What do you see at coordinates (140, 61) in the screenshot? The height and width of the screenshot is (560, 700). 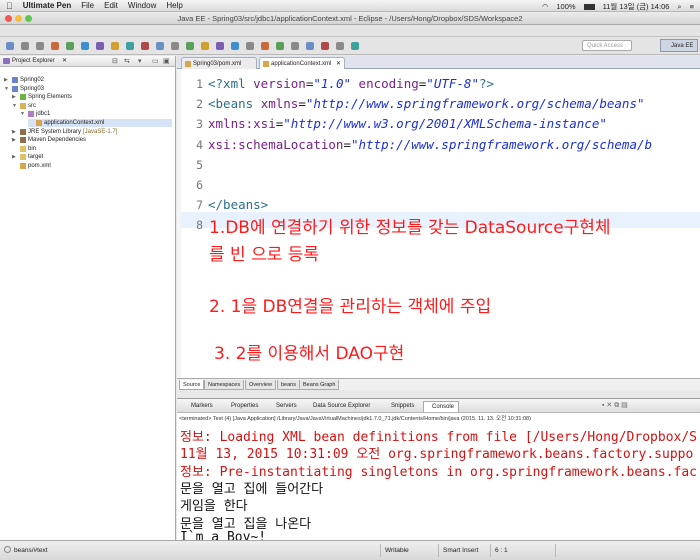 I see `view-menu-icon: ▾` at bounding box center [140, 61].